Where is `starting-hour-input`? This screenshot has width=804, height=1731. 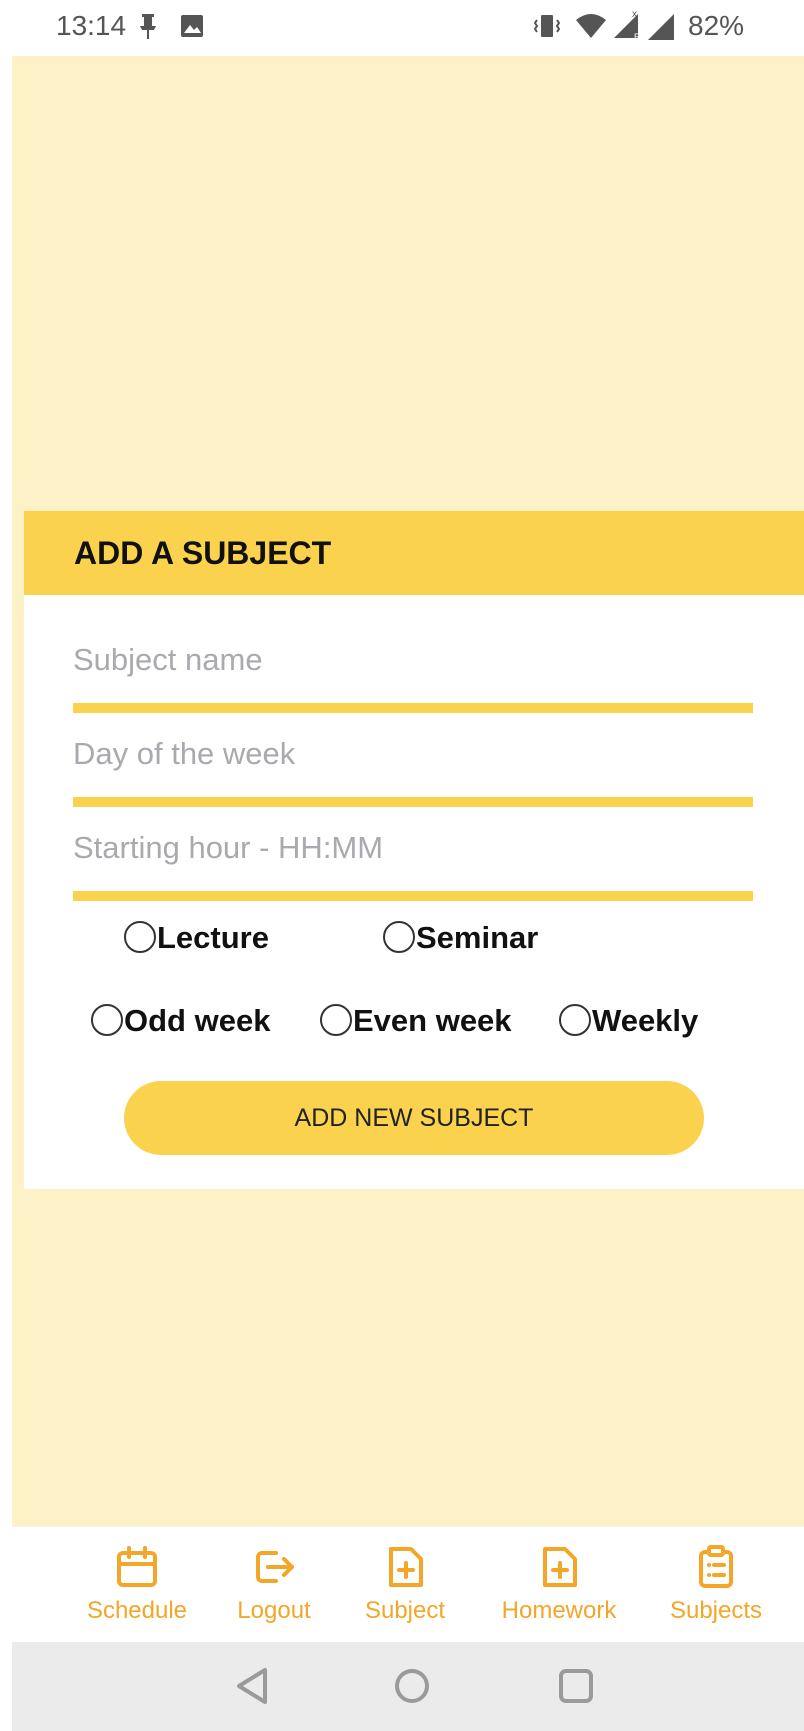 starting-hour-input is located at coordinates (413, 848).